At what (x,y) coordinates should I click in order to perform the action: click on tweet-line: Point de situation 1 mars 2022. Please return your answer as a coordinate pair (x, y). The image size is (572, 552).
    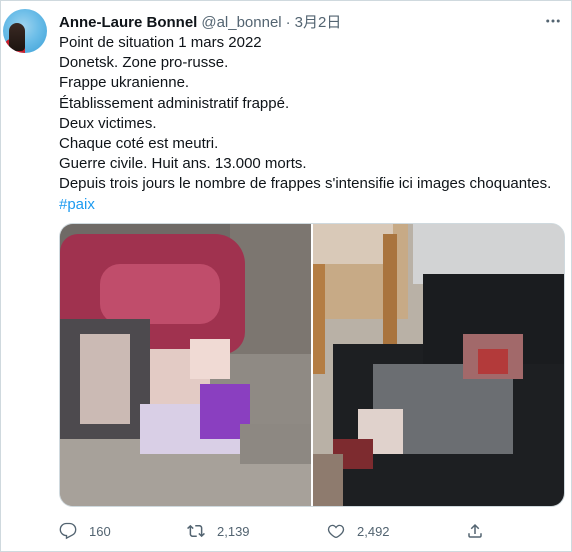
    Looking at the image, I should click on (160, 42).